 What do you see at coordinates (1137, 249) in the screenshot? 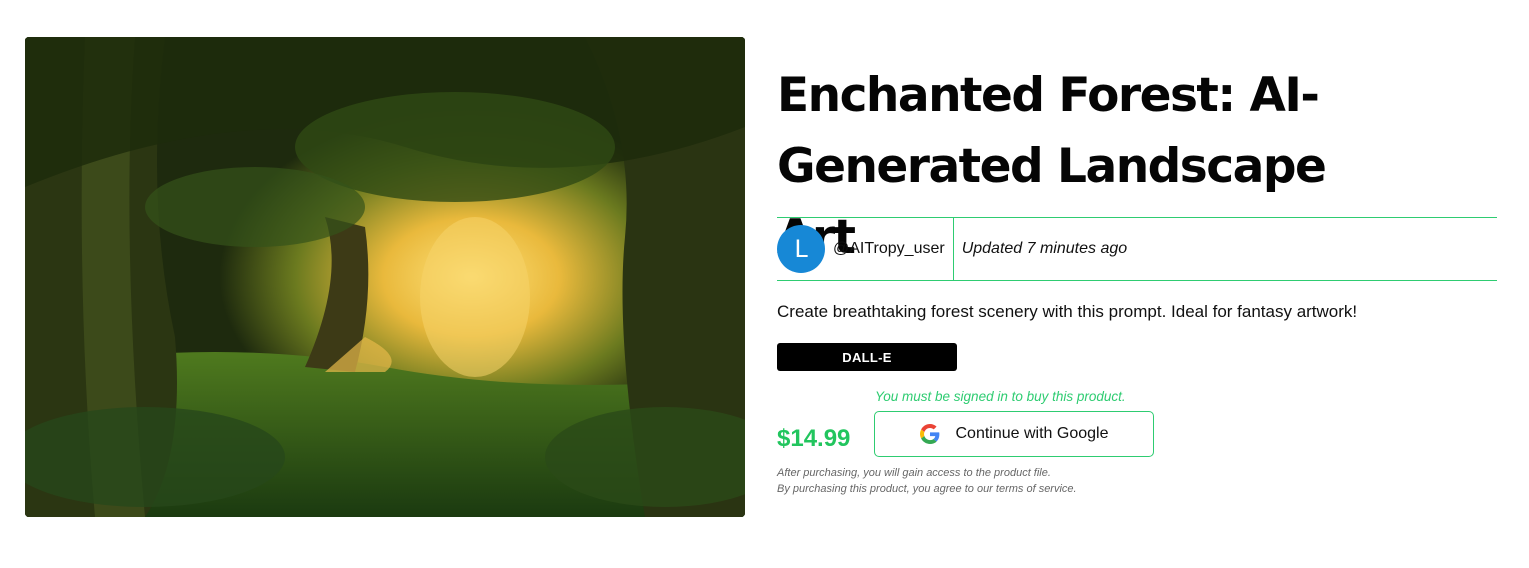
I see `author-row: L @AITropy_user Updated 7 minutes ago` at bounding box center [1137, 249].